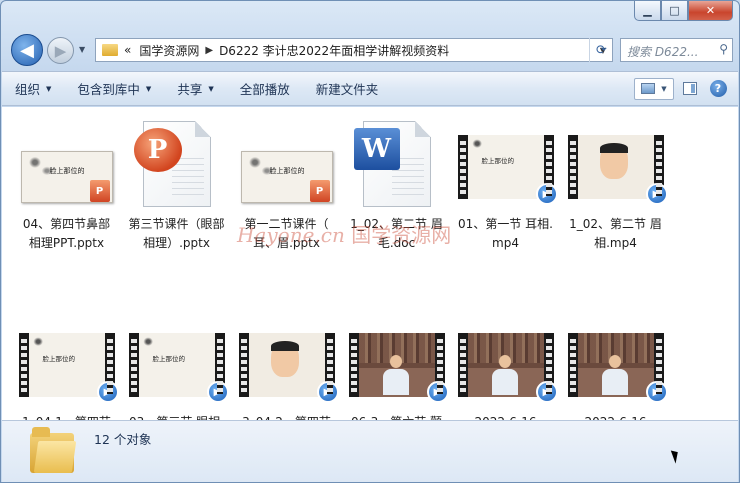 The height and width of the screenshot is (483, 740). I want to click on share-button: 共享 ▼, so click(195, 88).